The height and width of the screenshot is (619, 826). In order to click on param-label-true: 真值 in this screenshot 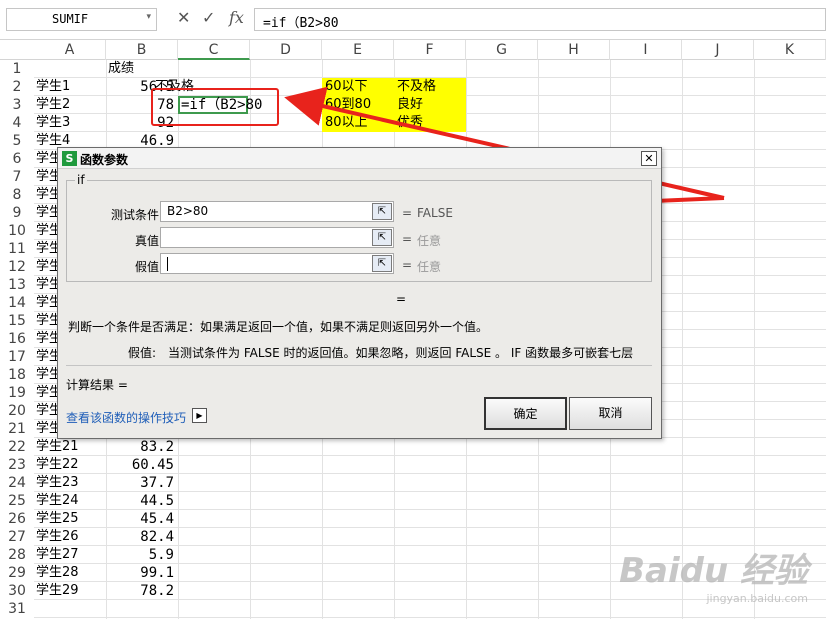, I will do `click(146, 241)`.